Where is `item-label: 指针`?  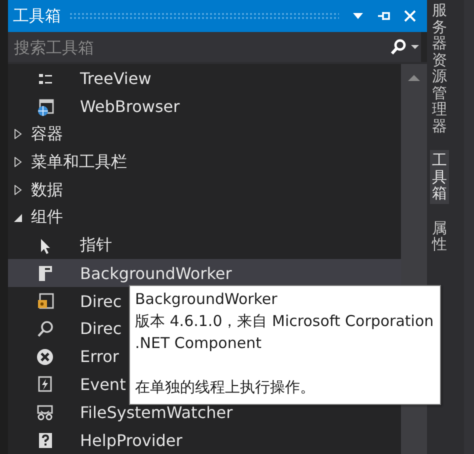 item-label: 指针 is located at coordinates (96, 245).